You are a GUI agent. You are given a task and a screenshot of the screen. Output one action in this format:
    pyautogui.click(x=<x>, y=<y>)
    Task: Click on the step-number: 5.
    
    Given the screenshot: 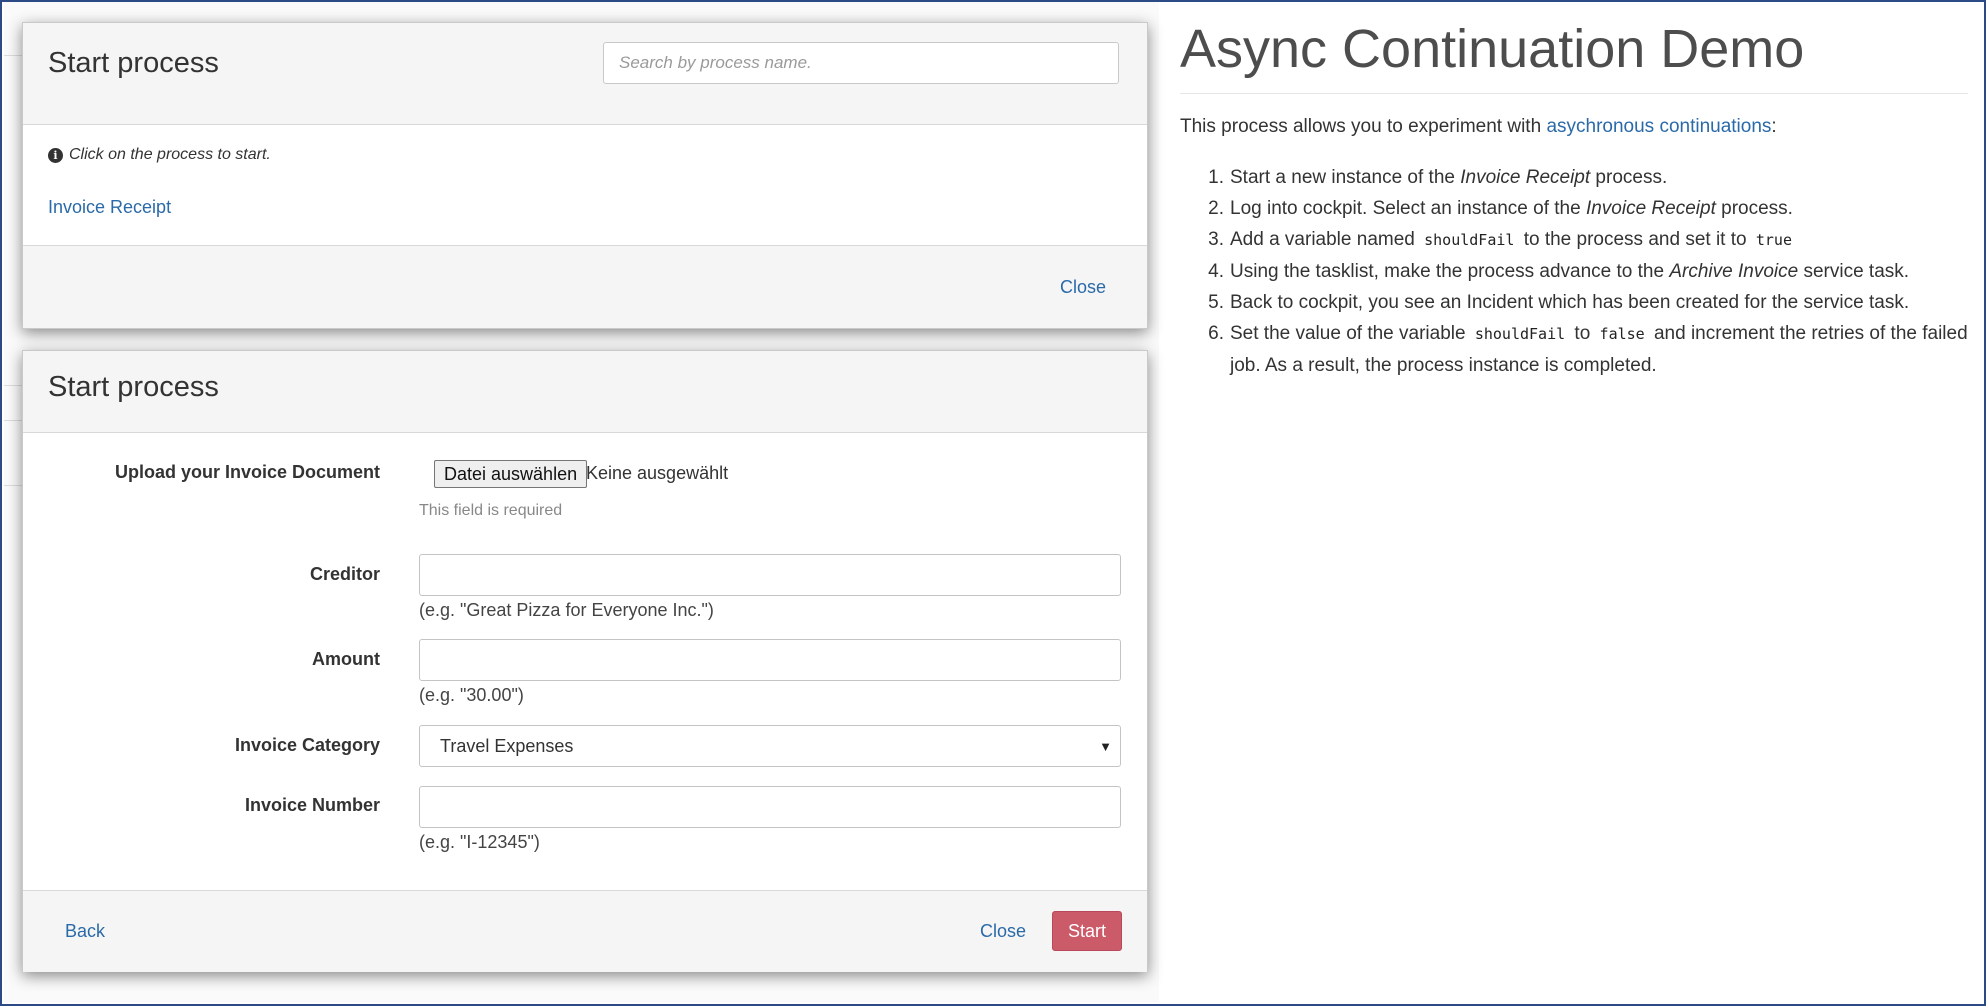 What is the action you would take?
    pyautogui.click(x=1216, y=302)
    